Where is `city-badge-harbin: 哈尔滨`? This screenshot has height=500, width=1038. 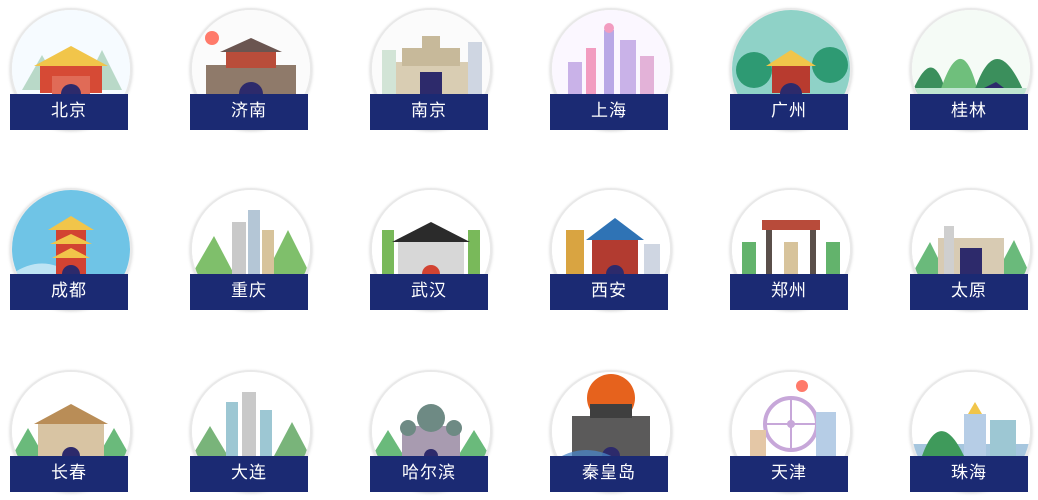
city-badge-harbin: 哈尔滨 is located at coordinates (431, 431).